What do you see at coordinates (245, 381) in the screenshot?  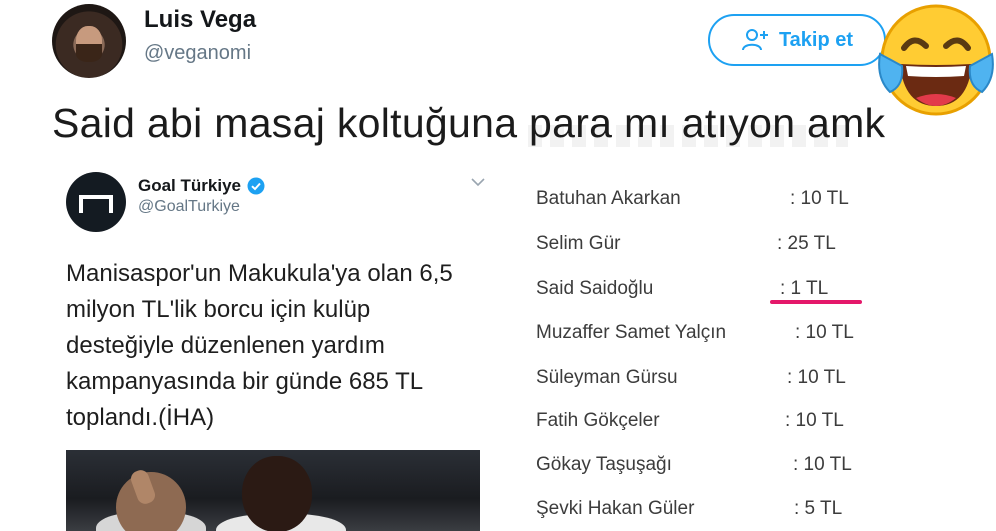 I see `embedded-text-line: kampanyasında bir günde 685 TL` at bounding box center [245, 381].